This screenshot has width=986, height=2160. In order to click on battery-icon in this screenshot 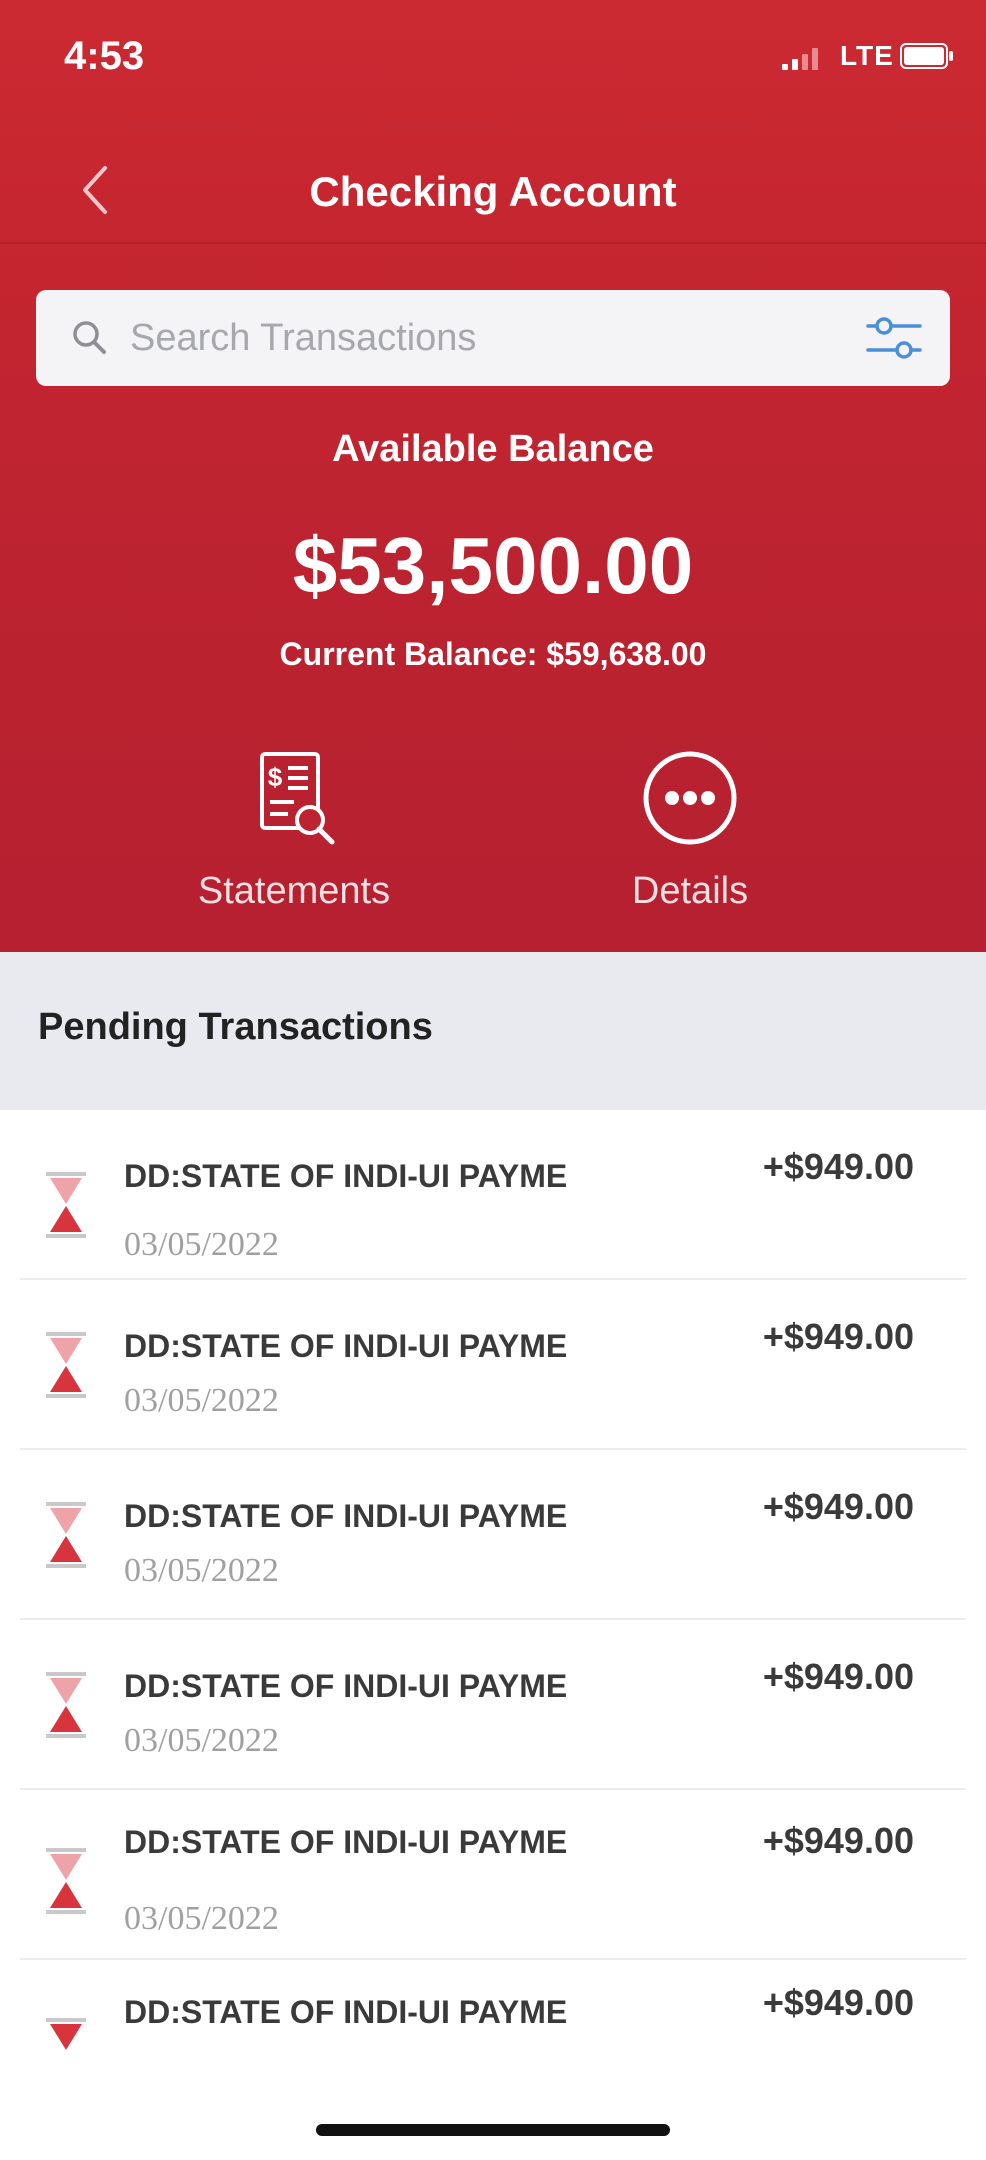, I will do `click(926, 56)`.